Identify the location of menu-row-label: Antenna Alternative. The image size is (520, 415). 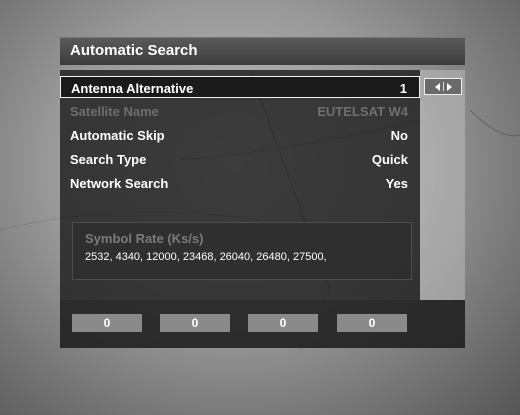
(132, 88).